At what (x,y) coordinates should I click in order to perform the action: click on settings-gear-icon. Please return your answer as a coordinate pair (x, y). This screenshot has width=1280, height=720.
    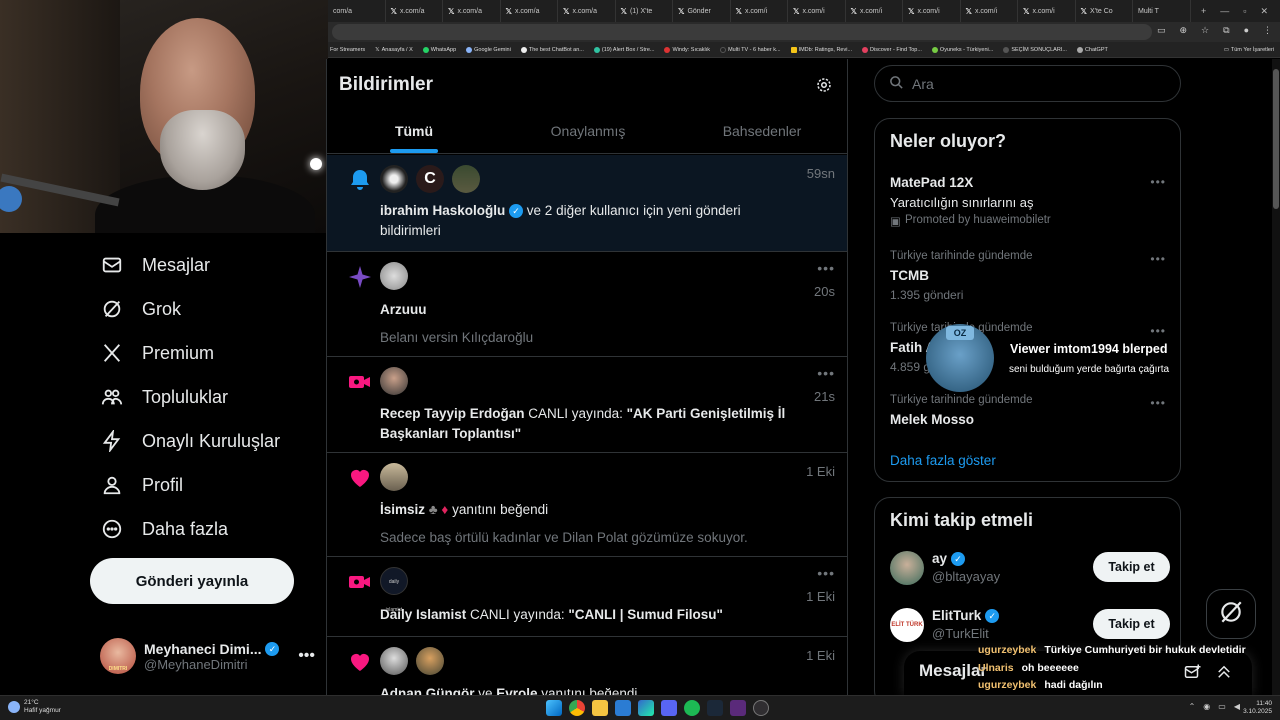
    Looking at the image, I should click on (824, 85).